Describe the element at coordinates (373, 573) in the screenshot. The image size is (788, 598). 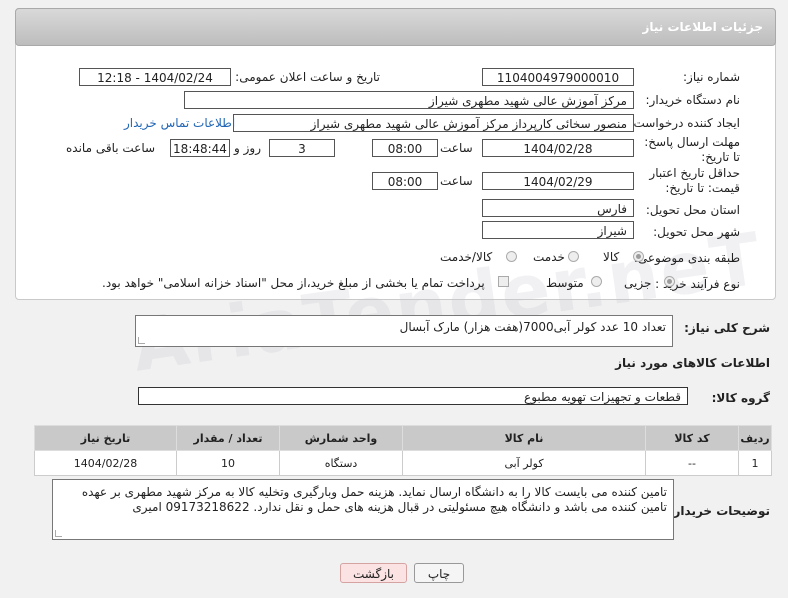
I see `back-button: بازگشت` at that location.